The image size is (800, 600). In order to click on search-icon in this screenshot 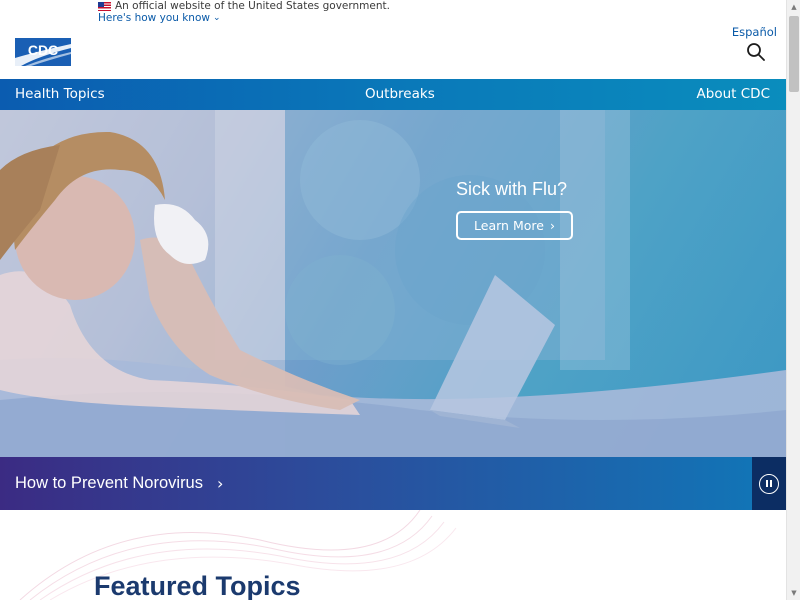, I will do `click(756, 52)`.